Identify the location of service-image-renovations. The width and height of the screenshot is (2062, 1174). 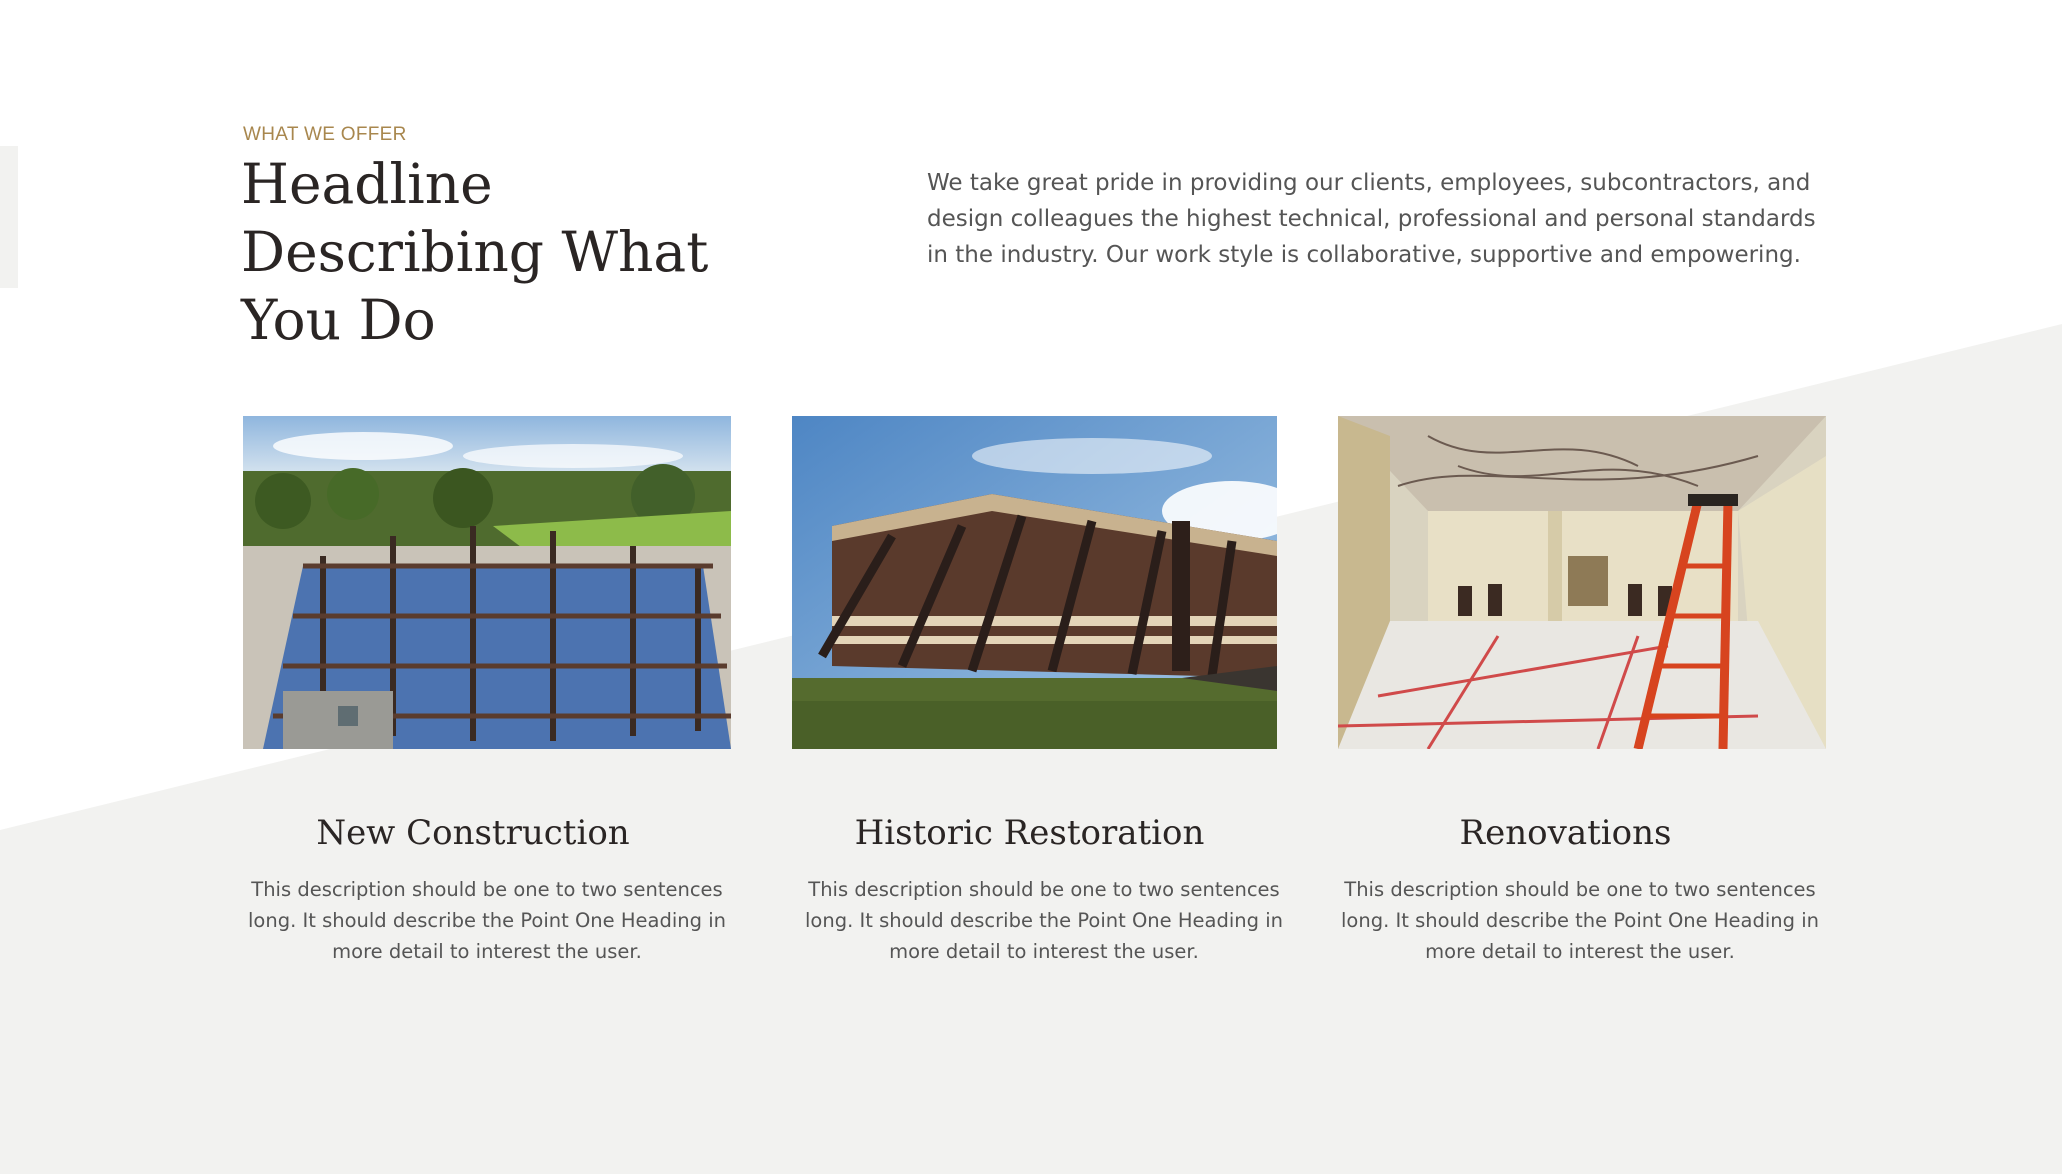
(1582, 582).